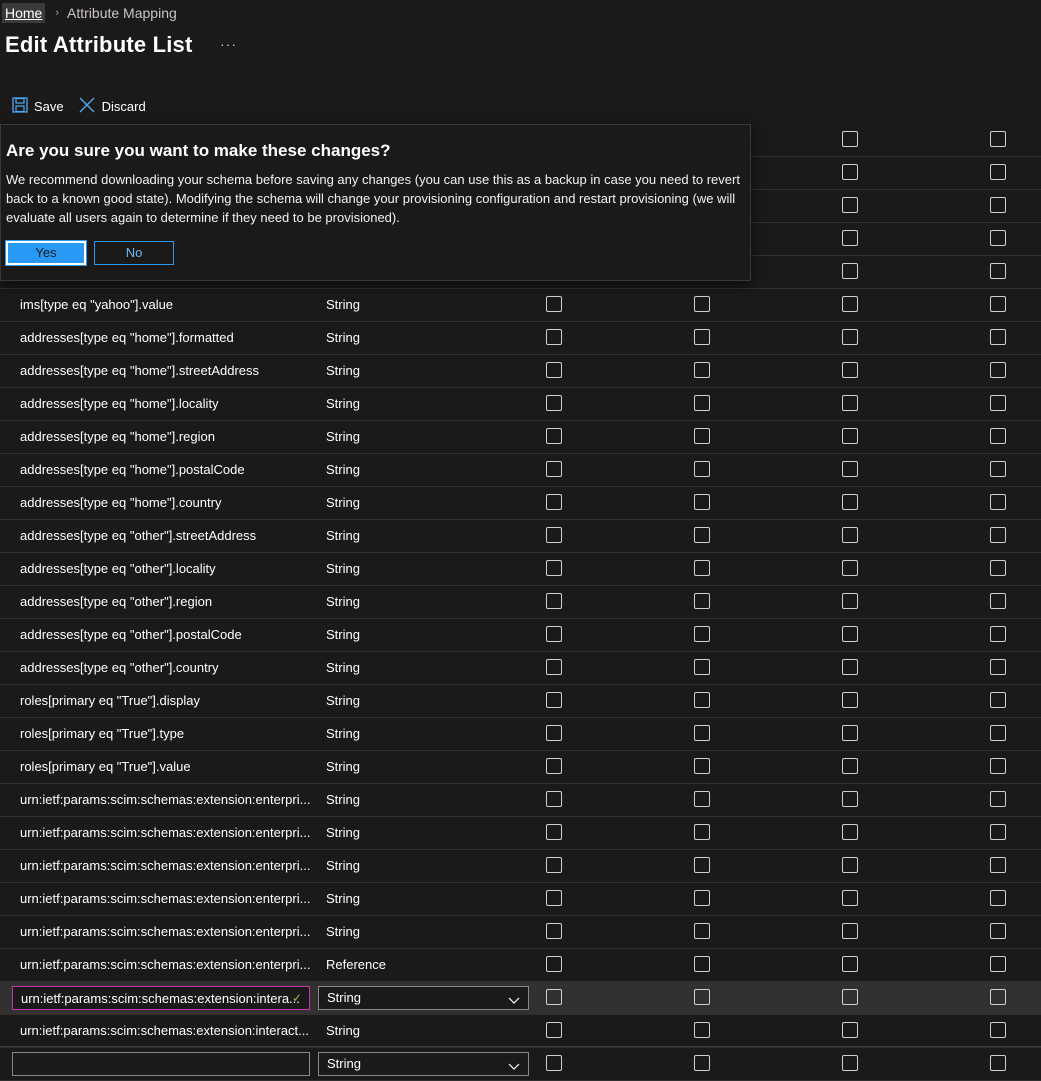 The width and height of the screenshot is (1041, 1081). What do you see at coordinates (228, 44) in the screenshot?
I see `more-options-button: ···` at bounding box center [228, 44].